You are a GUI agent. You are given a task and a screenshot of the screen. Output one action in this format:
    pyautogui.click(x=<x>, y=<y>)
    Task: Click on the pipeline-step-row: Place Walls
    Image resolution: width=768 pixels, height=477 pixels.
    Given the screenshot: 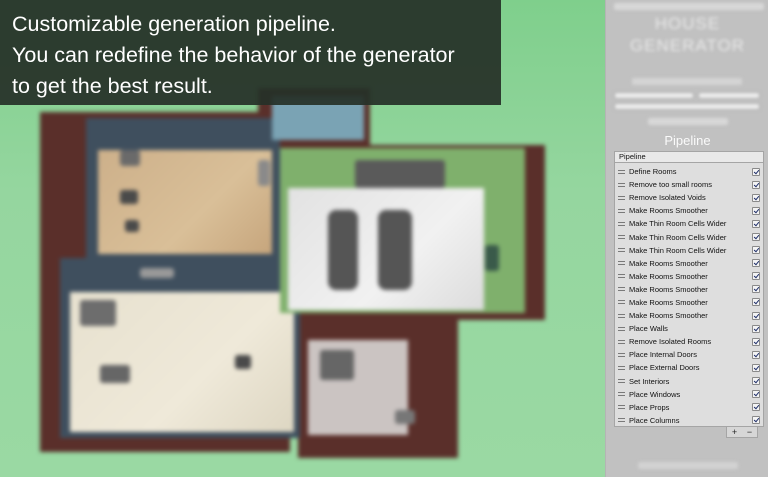 What is the action you would take?
    pyautogui.click(x=689, y=328)
    